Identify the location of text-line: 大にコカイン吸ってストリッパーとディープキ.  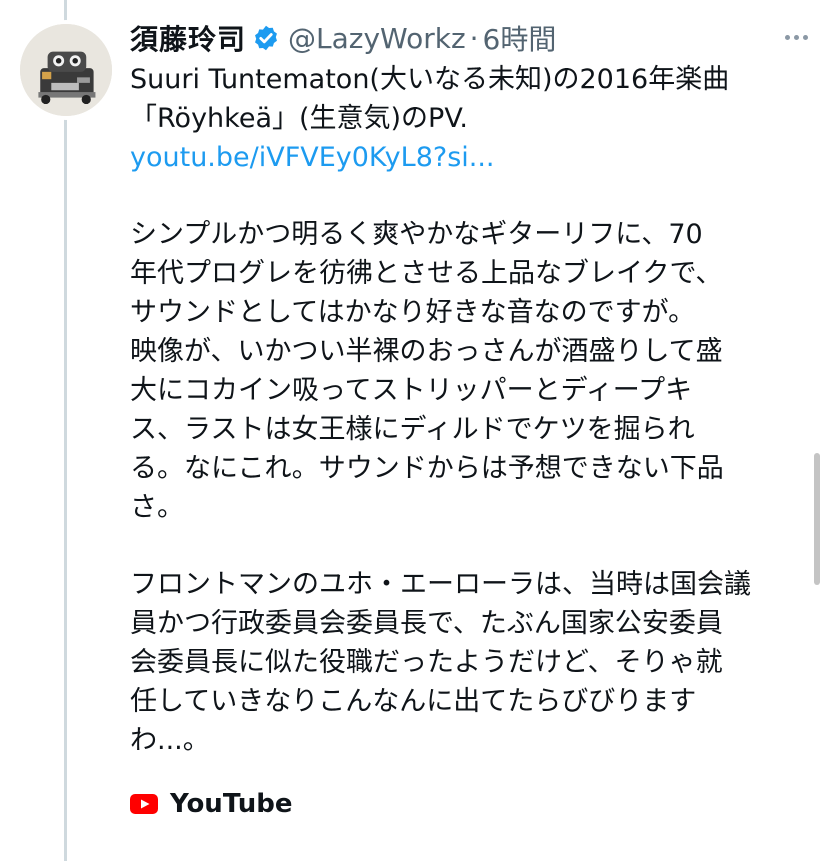
(411, 390).